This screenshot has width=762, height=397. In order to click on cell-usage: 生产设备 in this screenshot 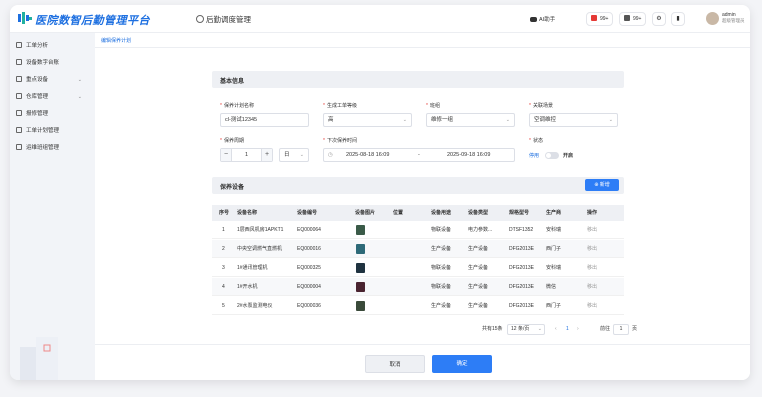, I will do `click(441, 249)`.